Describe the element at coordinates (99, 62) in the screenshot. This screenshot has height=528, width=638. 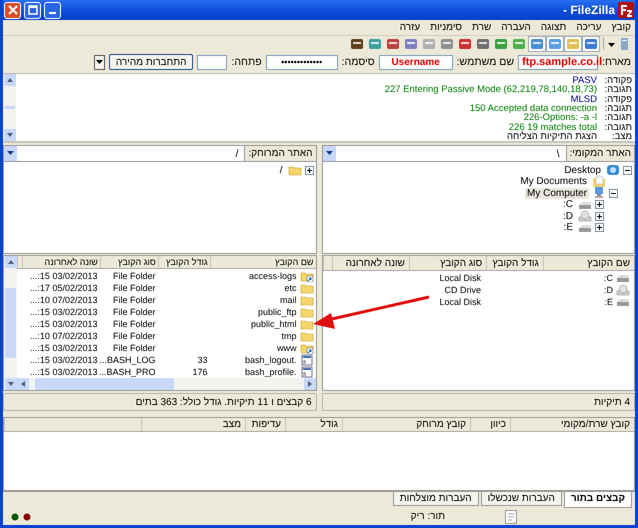
I see `dropdown-button` at that location.